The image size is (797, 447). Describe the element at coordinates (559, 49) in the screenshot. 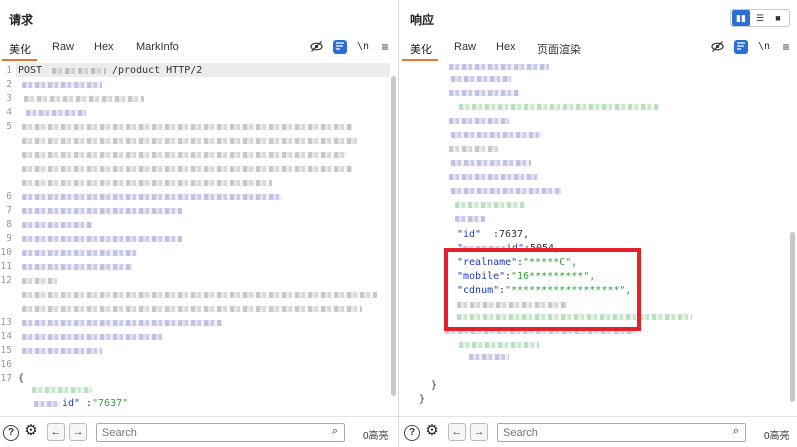

I see `tab-render: 页面渲染` at that location.